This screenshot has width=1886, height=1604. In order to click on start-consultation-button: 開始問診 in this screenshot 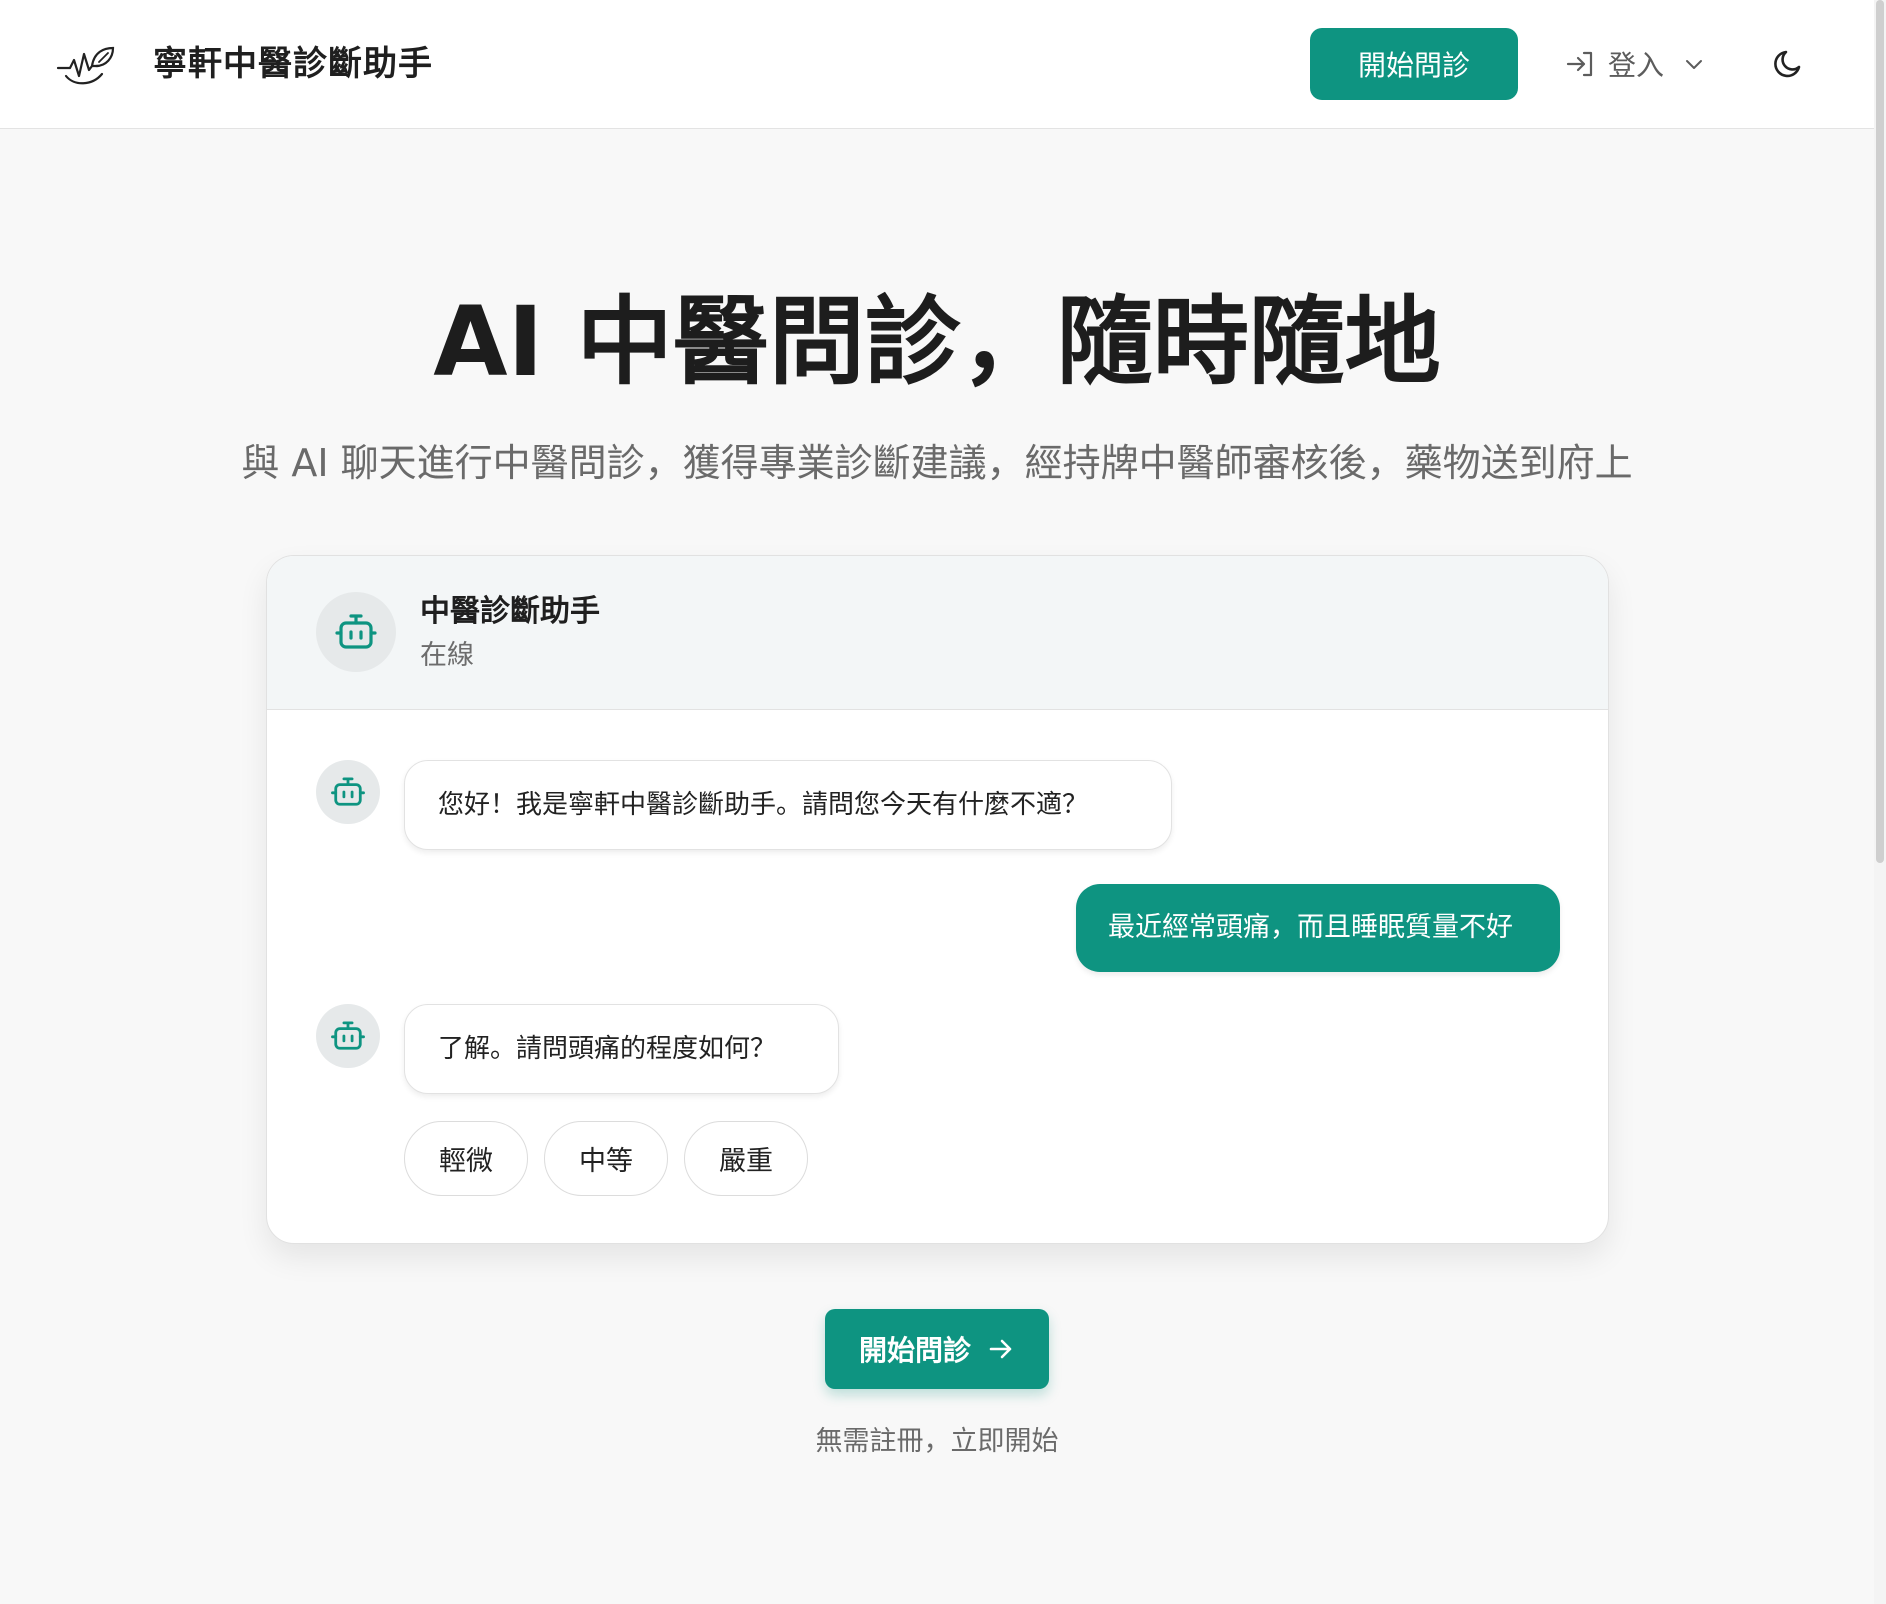, I will do `click(1414, 64)`.